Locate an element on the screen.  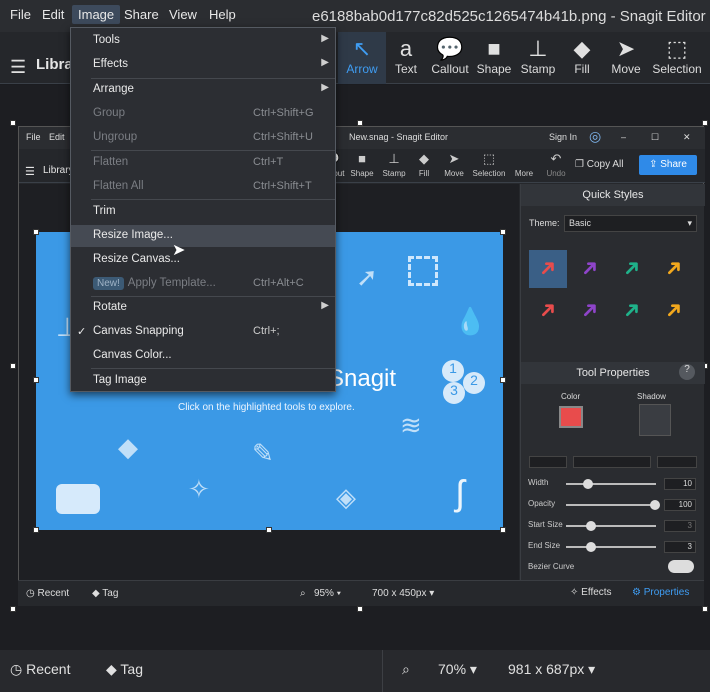
maximize-icon: ☐ is located at coordinates (655, 137).